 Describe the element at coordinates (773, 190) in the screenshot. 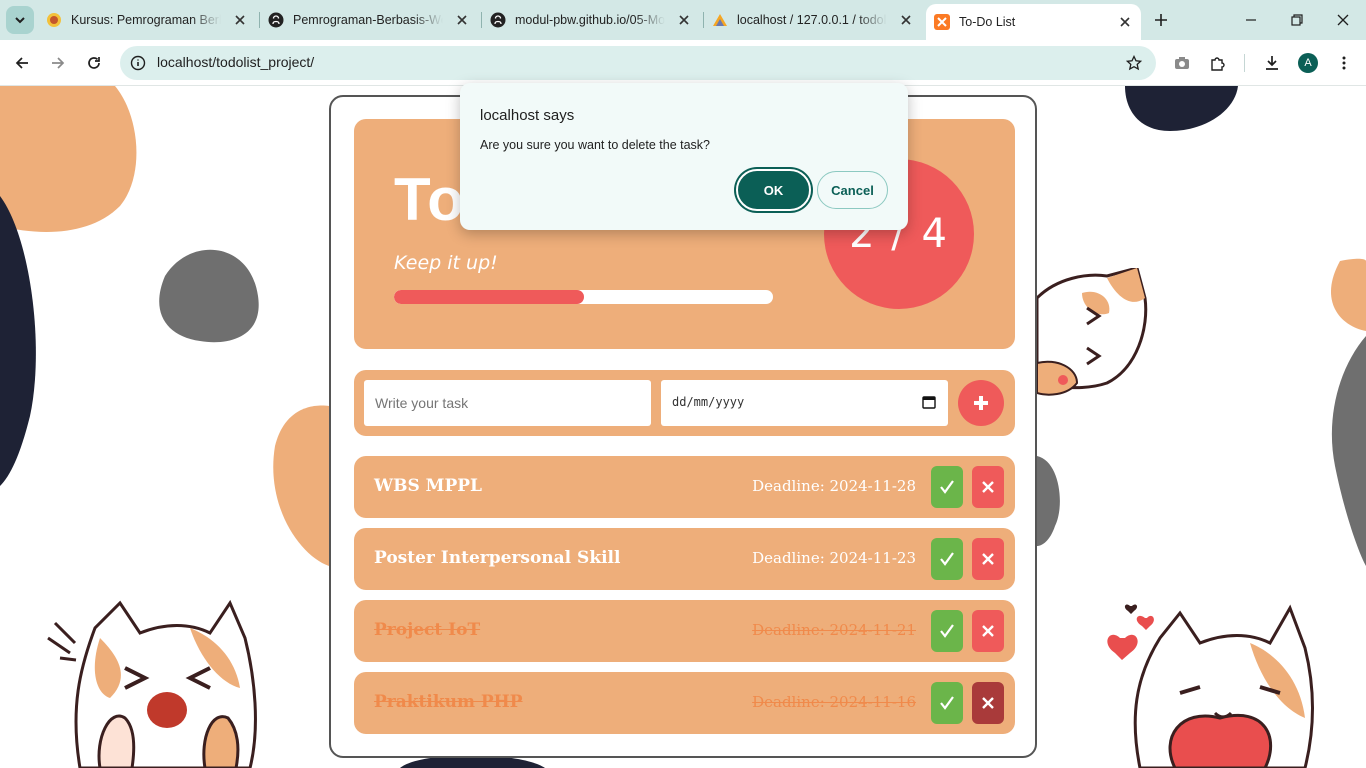

I see `ok-button: OK` at that location.